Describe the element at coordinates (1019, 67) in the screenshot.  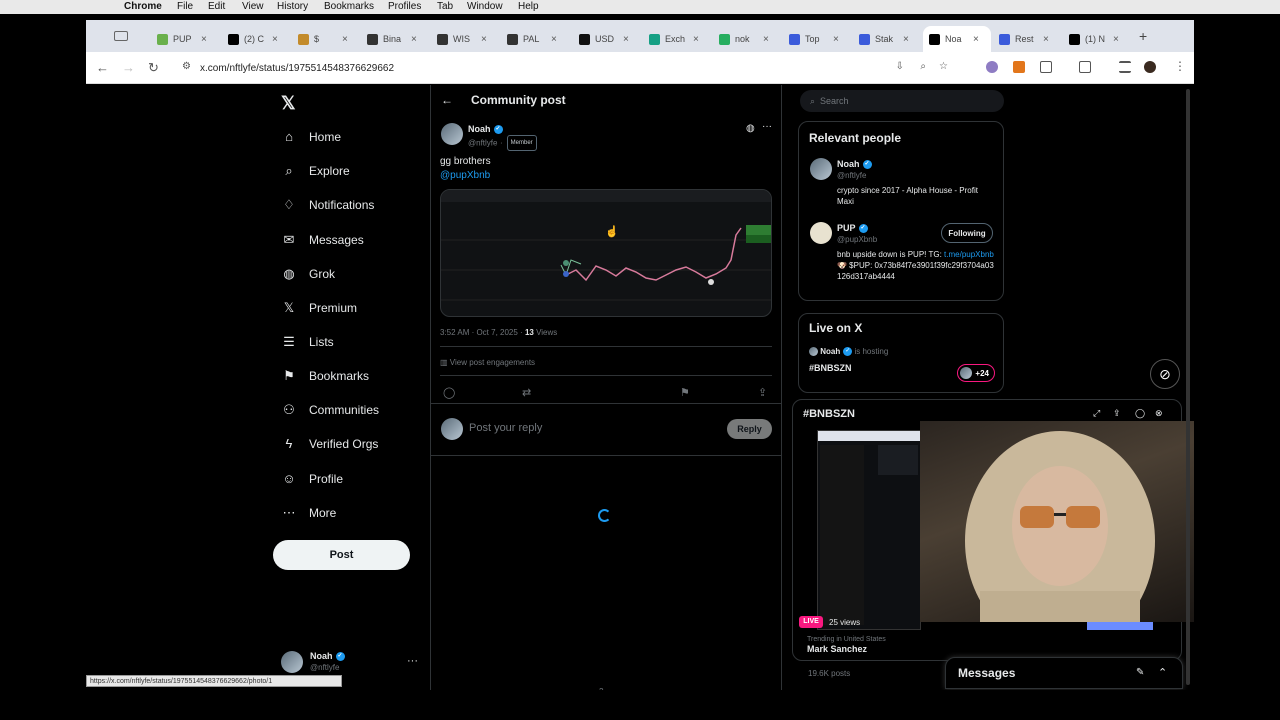
I see `metamask-icon` at that location.